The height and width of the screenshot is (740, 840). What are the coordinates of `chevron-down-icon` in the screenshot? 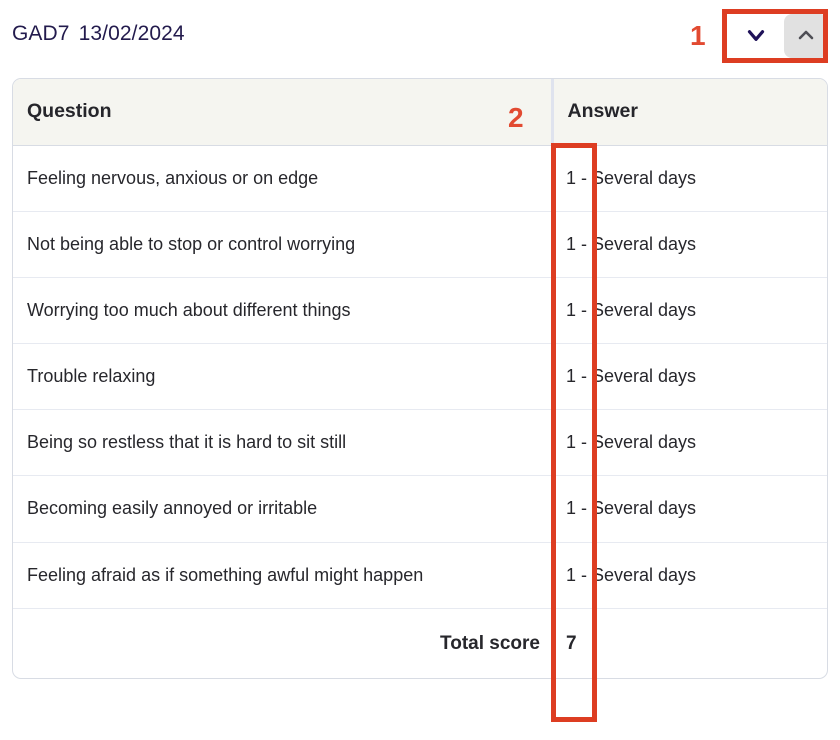 It's located at (756, 36).